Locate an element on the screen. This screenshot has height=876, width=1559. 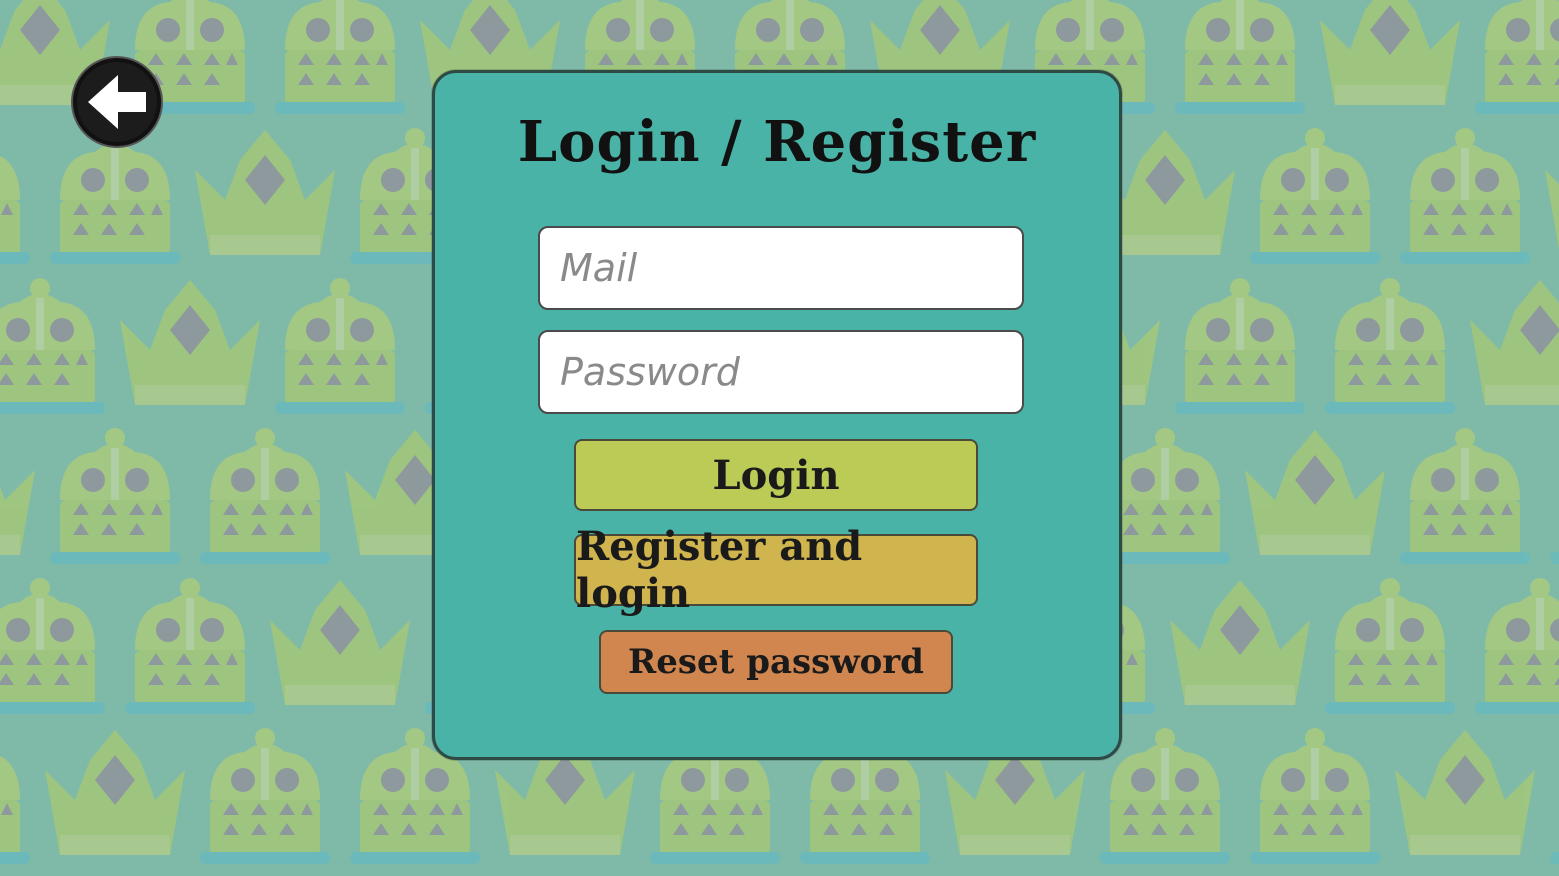
back-button is located at coordinates (117, 102).